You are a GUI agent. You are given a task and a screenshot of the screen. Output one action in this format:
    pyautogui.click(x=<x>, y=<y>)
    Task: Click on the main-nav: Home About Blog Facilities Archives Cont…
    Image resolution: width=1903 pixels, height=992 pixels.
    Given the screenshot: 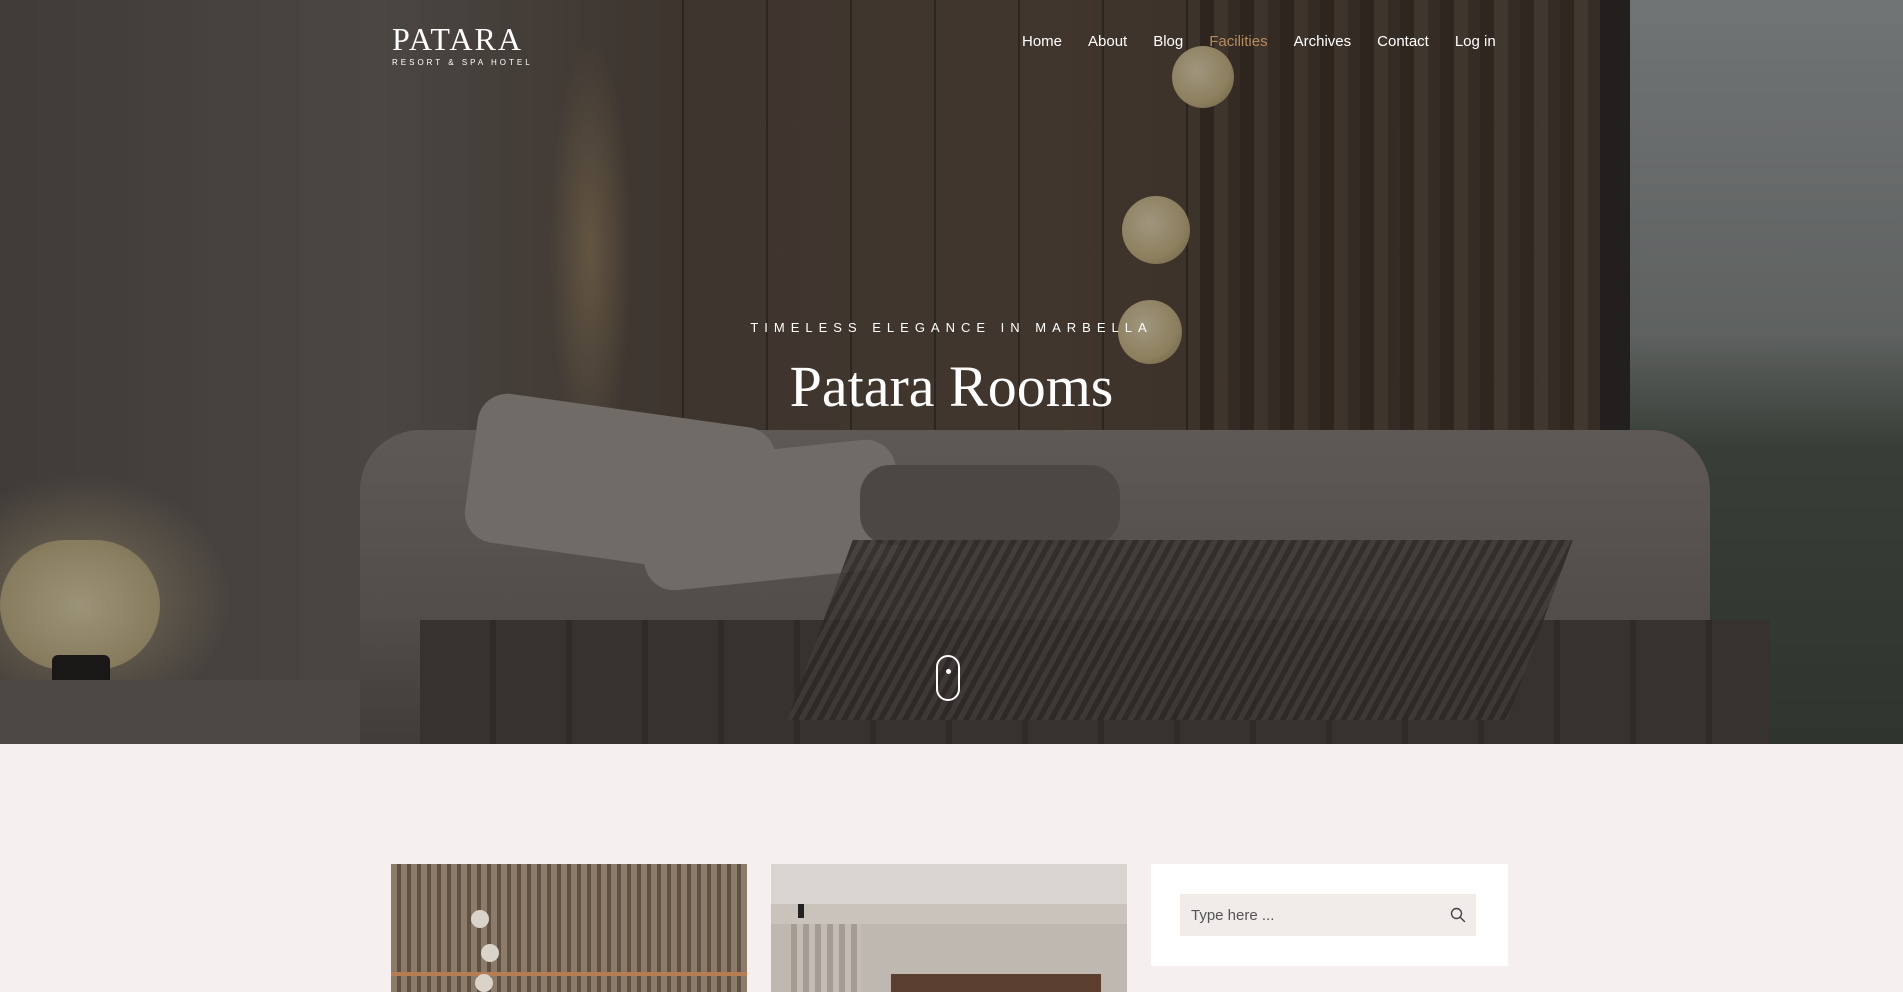 What is the action you would take?
    pyautogui.click(x=1259, y=41)
    